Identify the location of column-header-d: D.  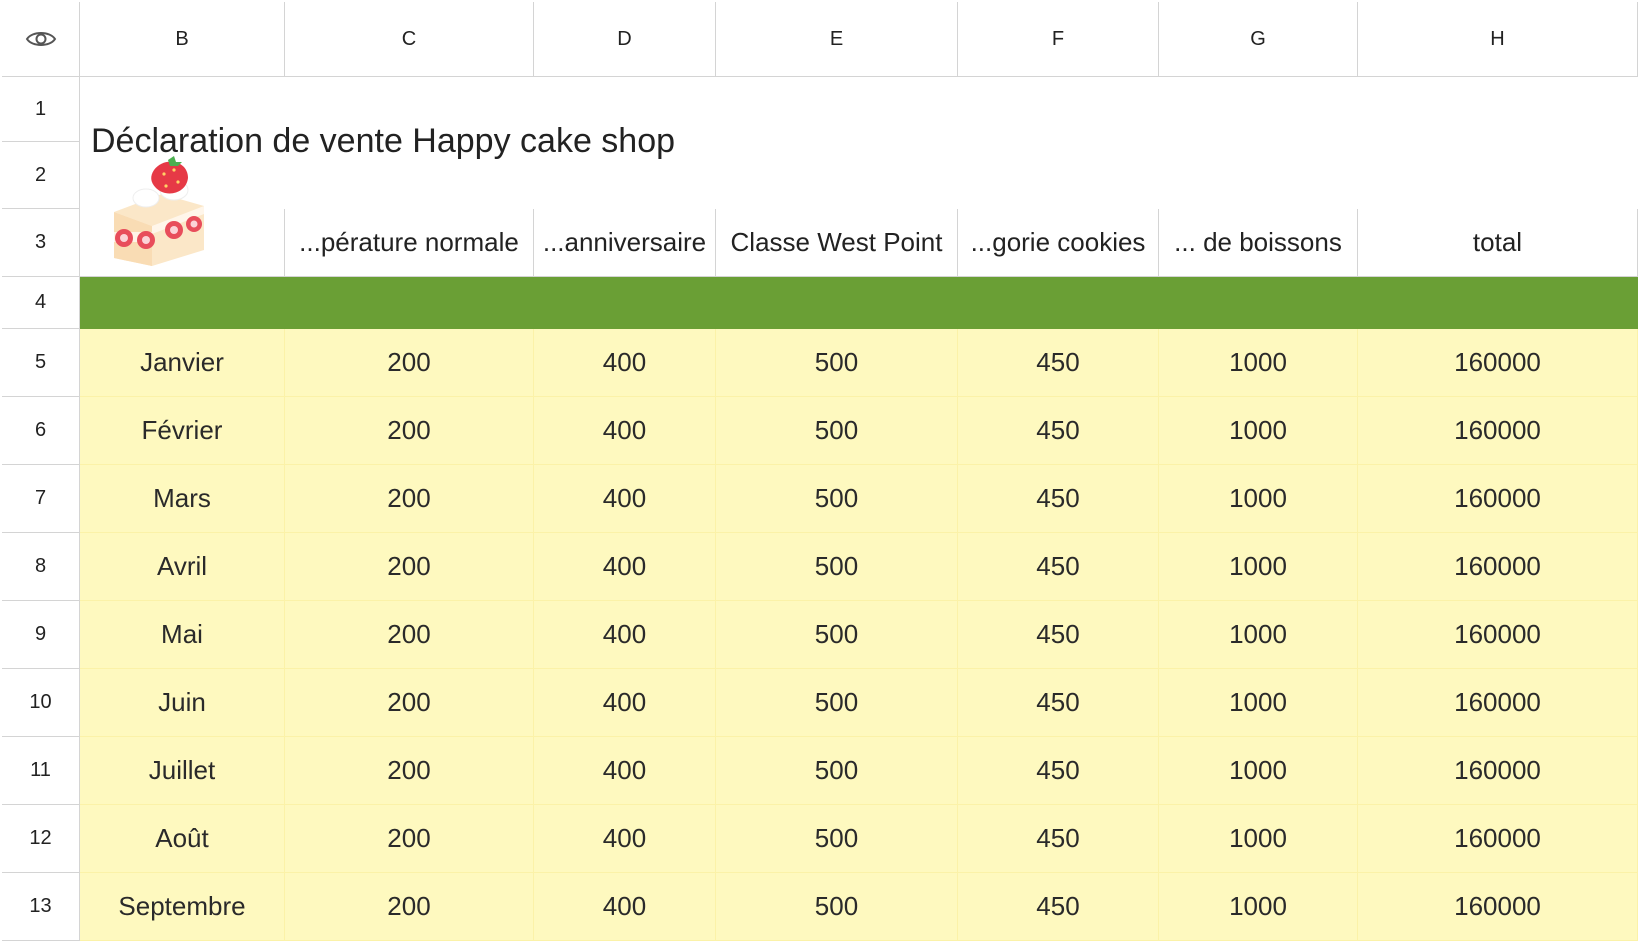
(625, 39).